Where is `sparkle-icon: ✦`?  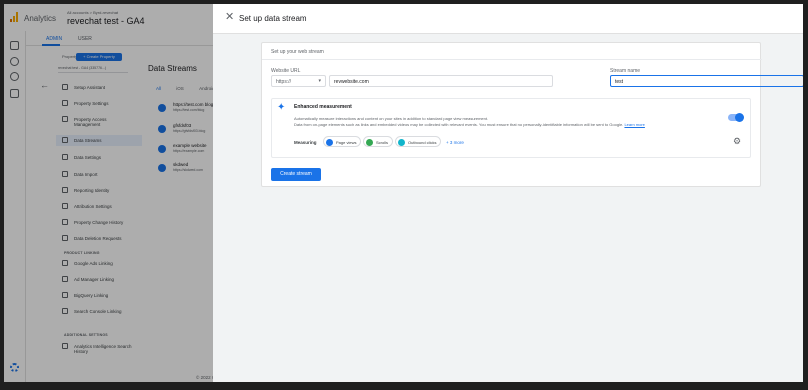
sparkle-icon: ✦ is located at coordinates (281, 107).